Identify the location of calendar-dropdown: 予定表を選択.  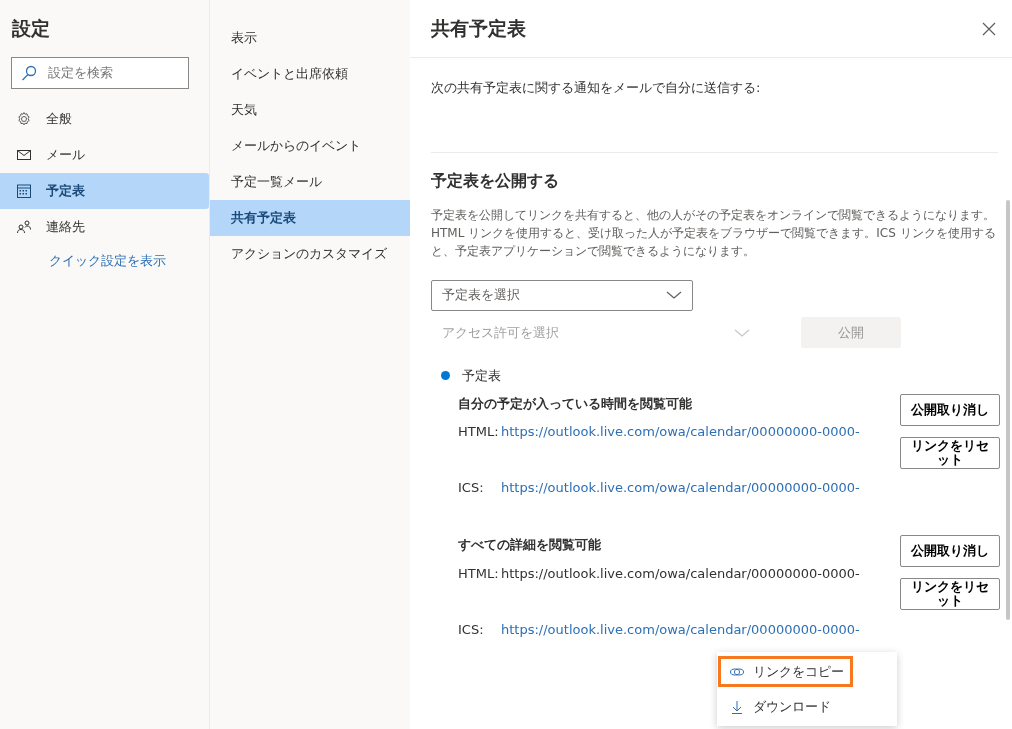
(562, 295).